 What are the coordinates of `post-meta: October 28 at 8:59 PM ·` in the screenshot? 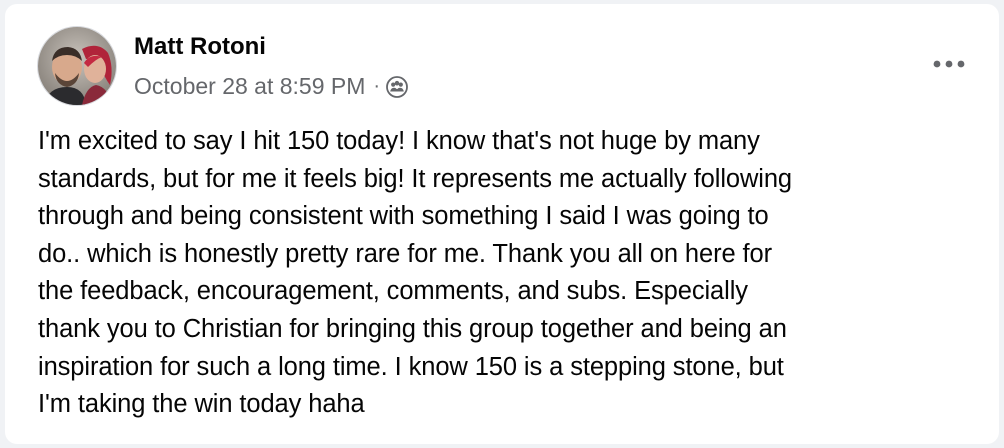 It's located at (271, 86).